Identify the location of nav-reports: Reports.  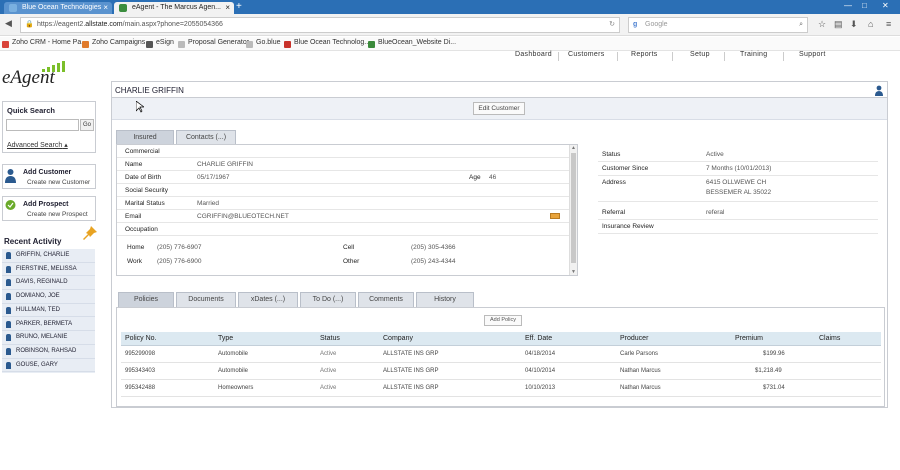
(644, 54).